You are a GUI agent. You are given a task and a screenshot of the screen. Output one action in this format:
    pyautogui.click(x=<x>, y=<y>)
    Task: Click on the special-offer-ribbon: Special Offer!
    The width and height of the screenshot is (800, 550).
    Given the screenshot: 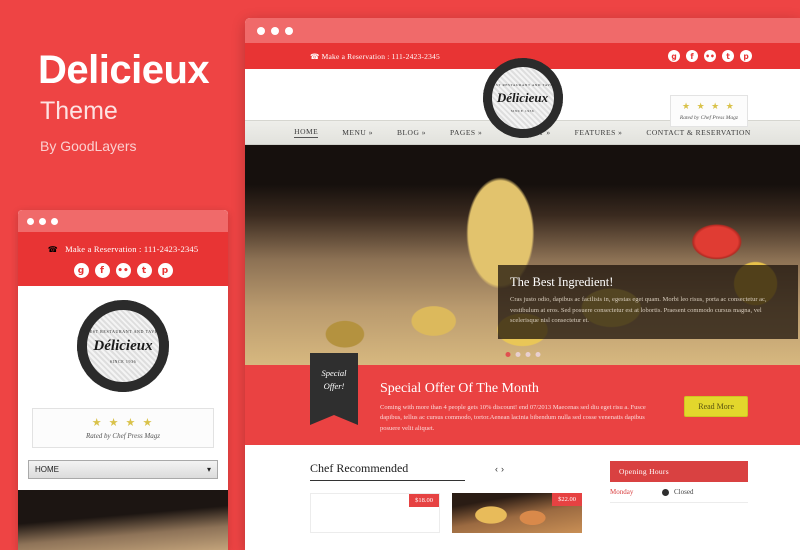 What is the action you would take?
    pyautogui.click(x=334, y=389)
    